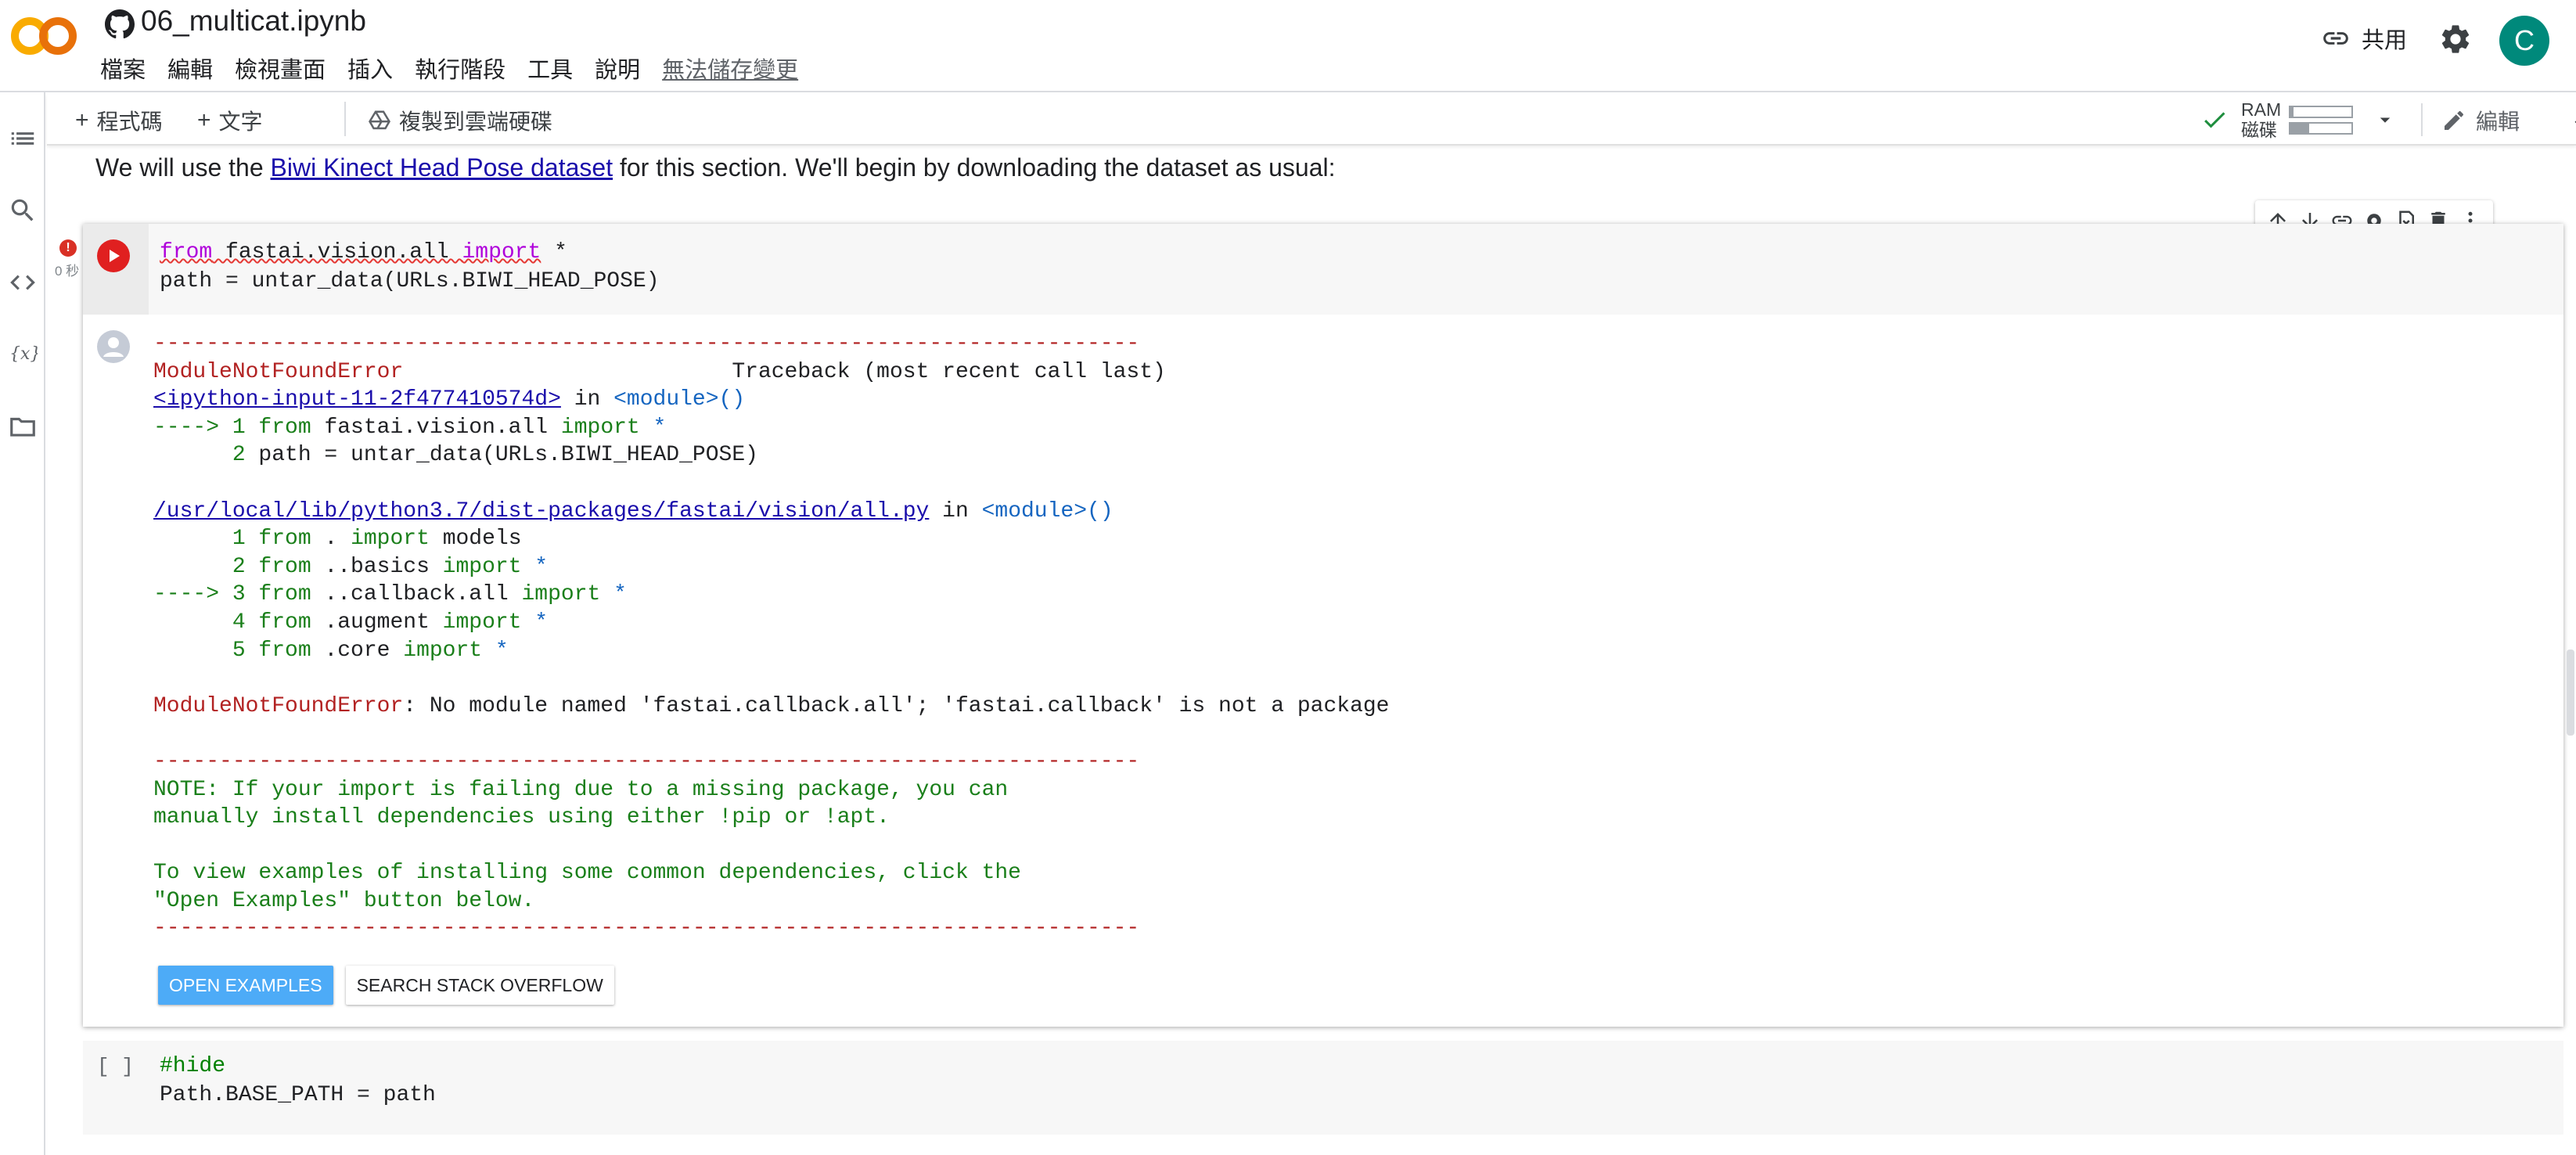  What do you see at coordinates (23, 426) in the screenshot?
I see `files-folder-icon` at bounding box center [23, 426].